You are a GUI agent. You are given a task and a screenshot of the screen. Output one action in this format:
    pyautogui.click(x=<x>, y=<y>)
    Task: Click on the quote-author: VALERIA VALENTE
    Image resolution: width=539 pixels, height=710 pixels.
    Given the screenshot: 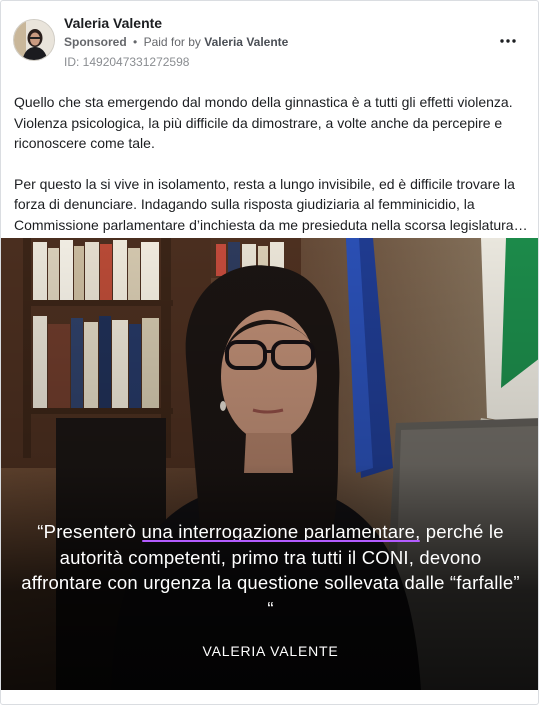 What is the action you would take?
    pyautogui.click(x=270, y=651)
    